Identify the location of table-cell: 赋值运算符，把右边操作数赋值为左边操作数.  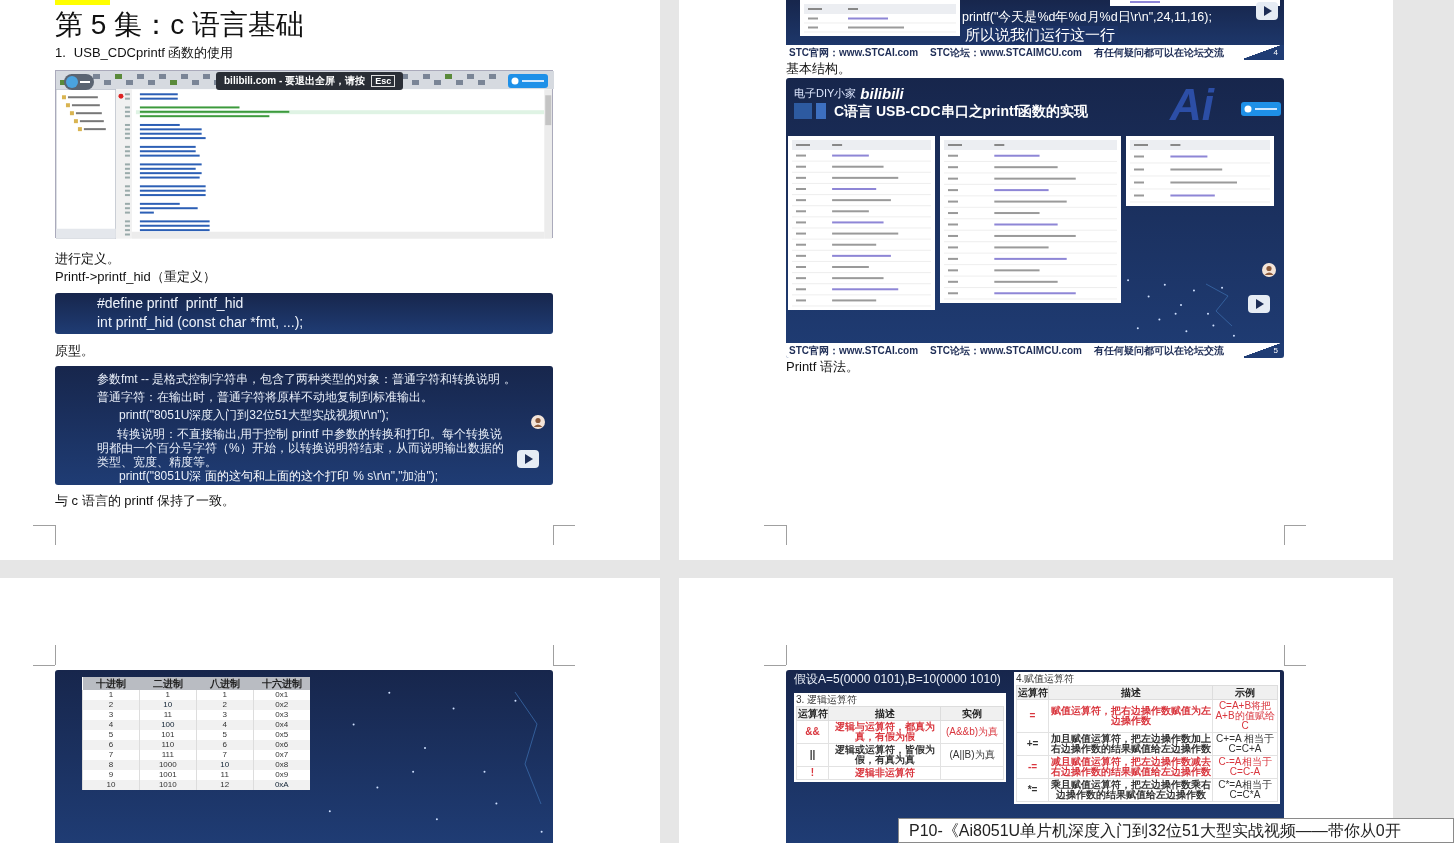
(1130, 716).